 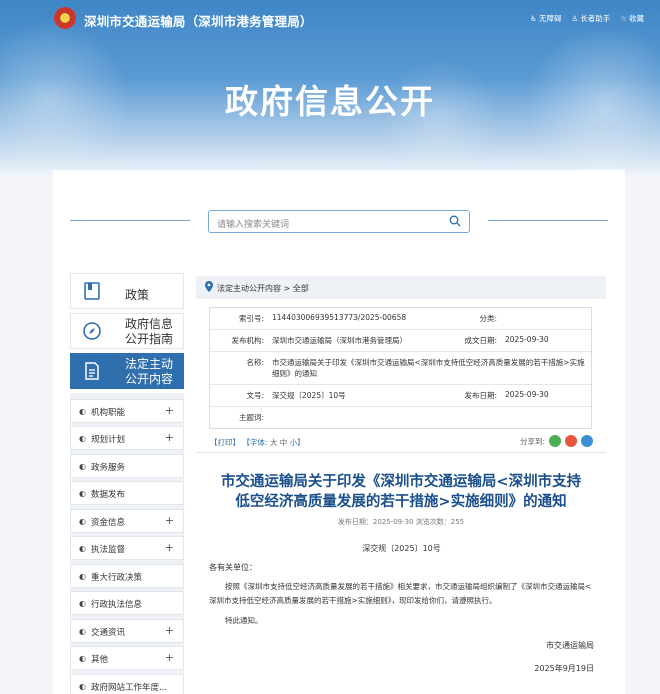 What do you see at coordinates (401, 287) in the screenshot?
I see `breadcrumb: 法定主动公开内容 > 全部` at bounding box center [401, 287].